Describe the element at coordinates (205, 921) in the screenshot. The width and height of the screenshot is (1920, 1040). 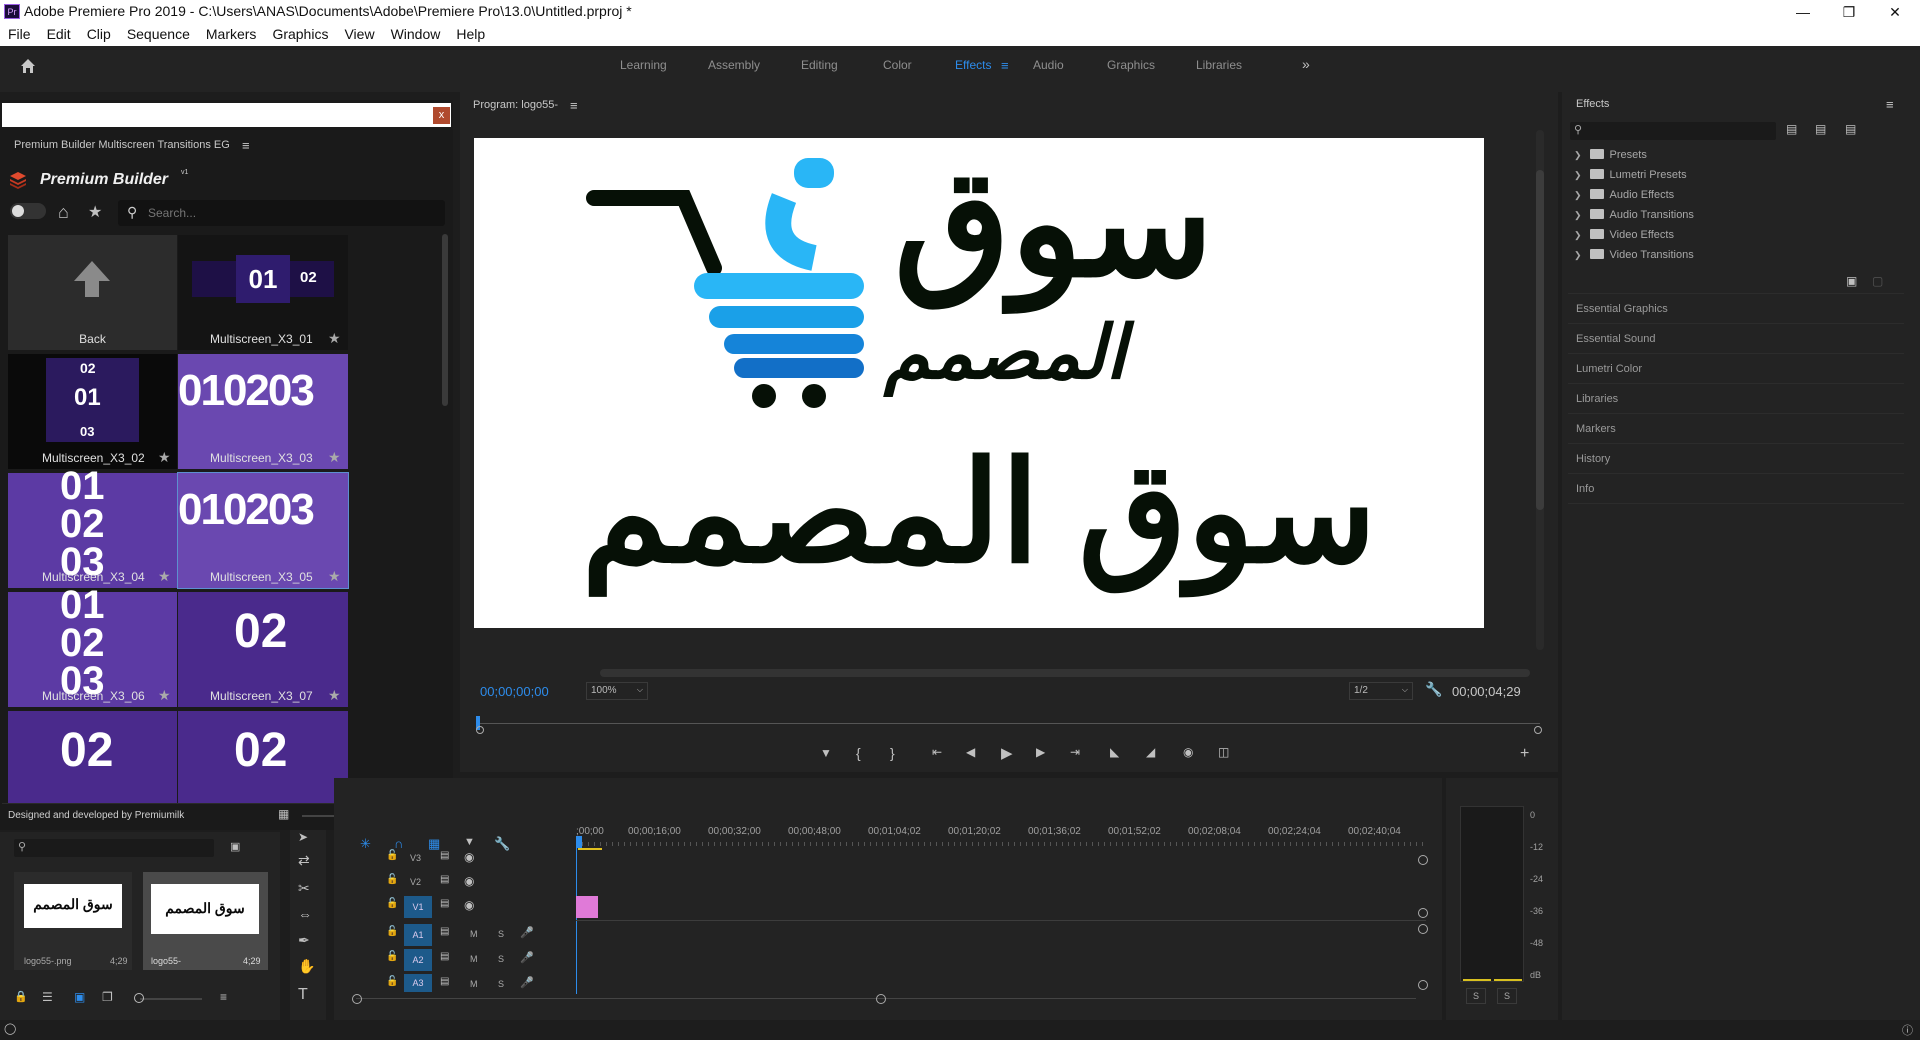
I see `project-item-selected: سوق المصمم logo55- 4;29` at that location.